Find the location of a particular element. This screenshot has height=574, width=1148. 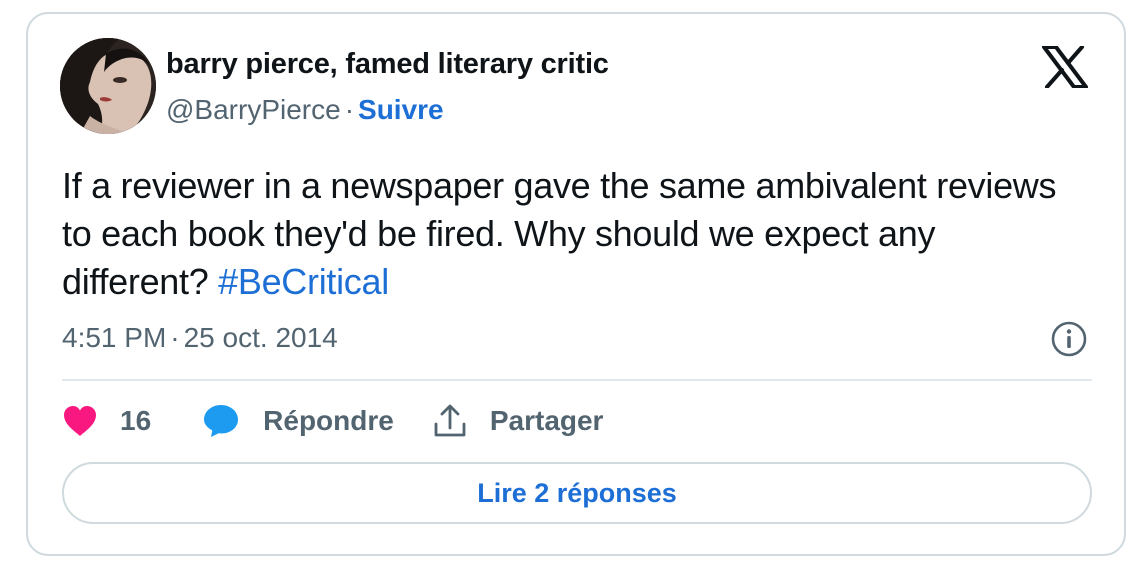

like-button: 16 is located at coordinates (106, 421).